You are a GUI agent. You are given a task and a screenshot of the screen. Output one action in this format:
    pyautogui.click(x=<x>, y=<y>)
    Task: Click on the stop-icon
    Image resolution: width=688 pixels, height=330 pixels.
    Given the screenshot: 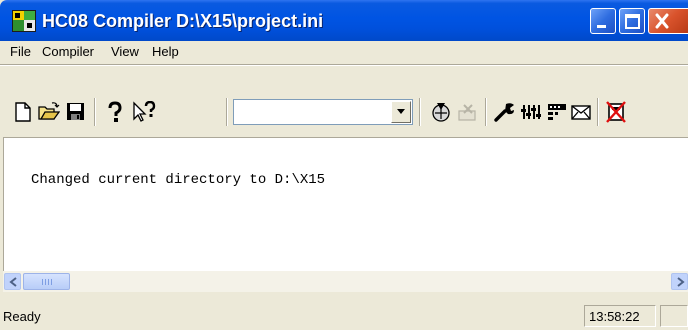 What is the action you would take?
    pyautogui.click(x=616, y=112)
    